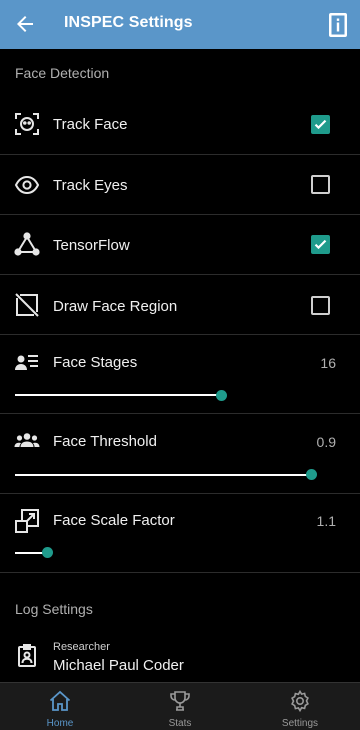  I want to click on setting-label: Face Stages, so click(95, 362).